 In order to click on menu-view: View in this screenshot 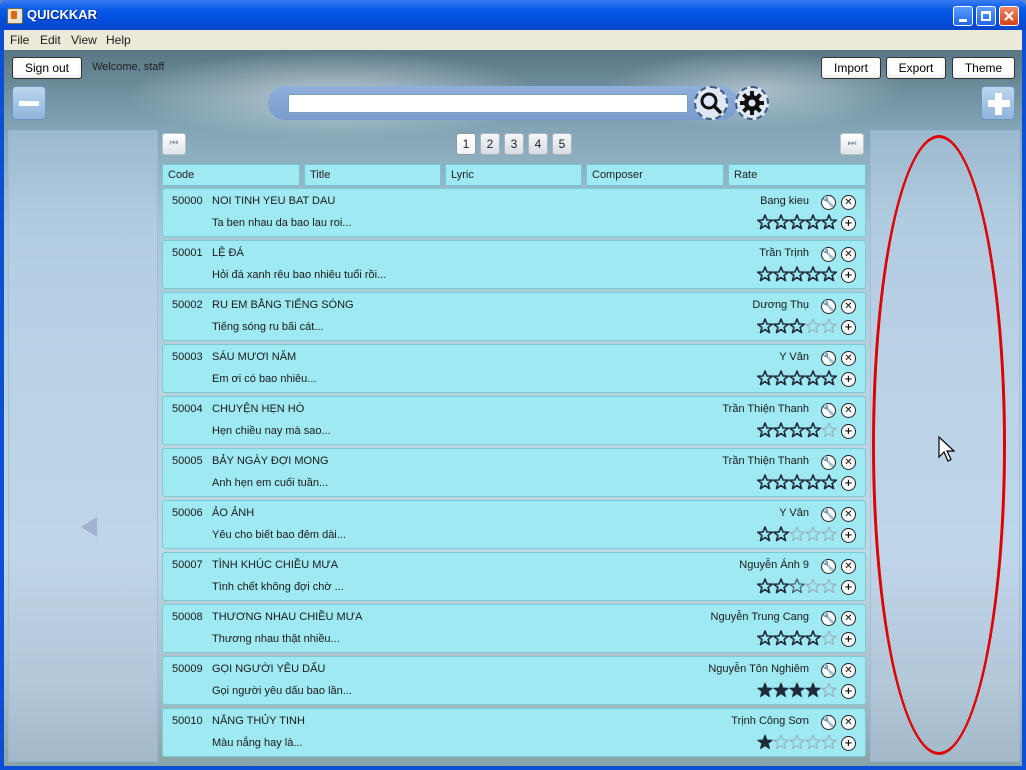, I will do `click(84, 40)`.